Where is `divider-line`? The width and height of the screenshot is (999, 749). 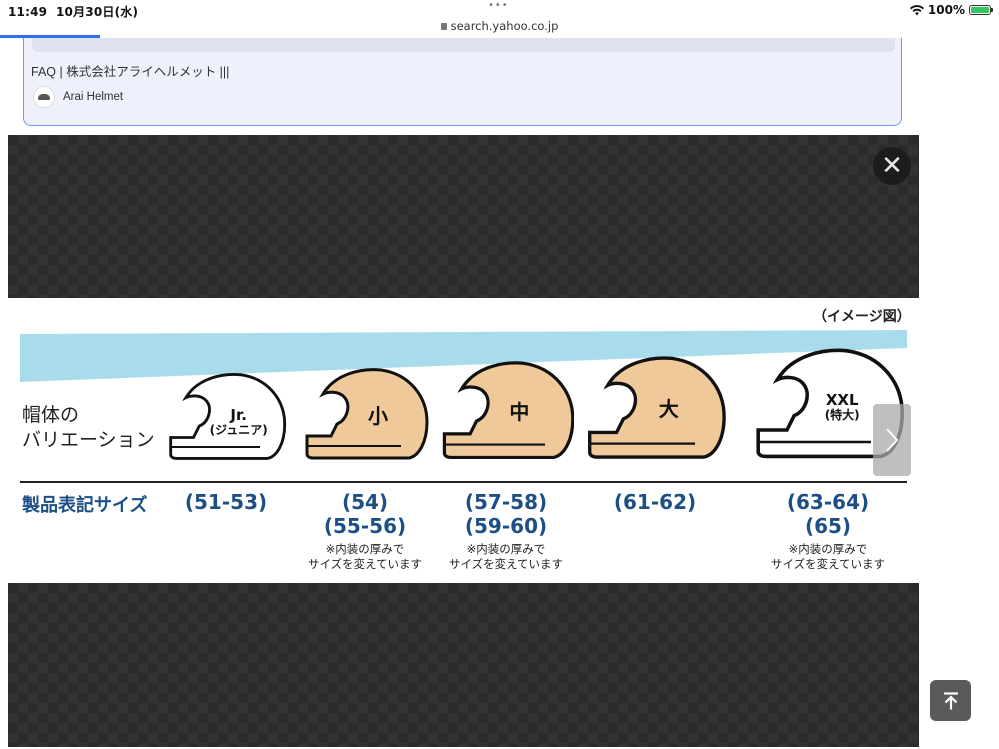 divider-line is located at coordinates (463, 482).